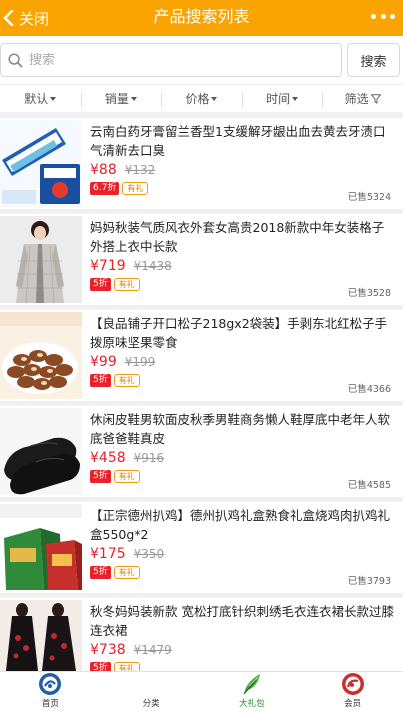  Describe the element at coordinates (149, 458) in the screenshot. I see `product-original-price: ¥916` at that location.